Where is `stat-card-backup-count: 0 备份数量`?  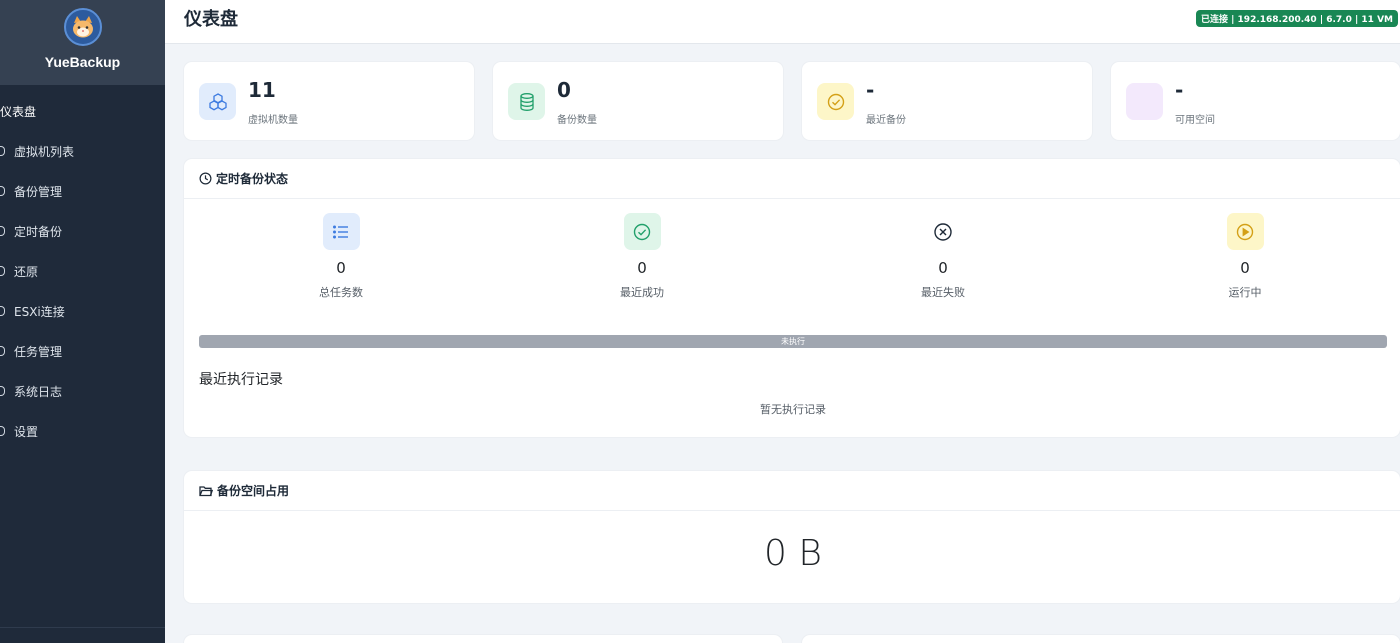 stat-card-backup-count: 0 备份数量 is located at coordinates (638, 101).